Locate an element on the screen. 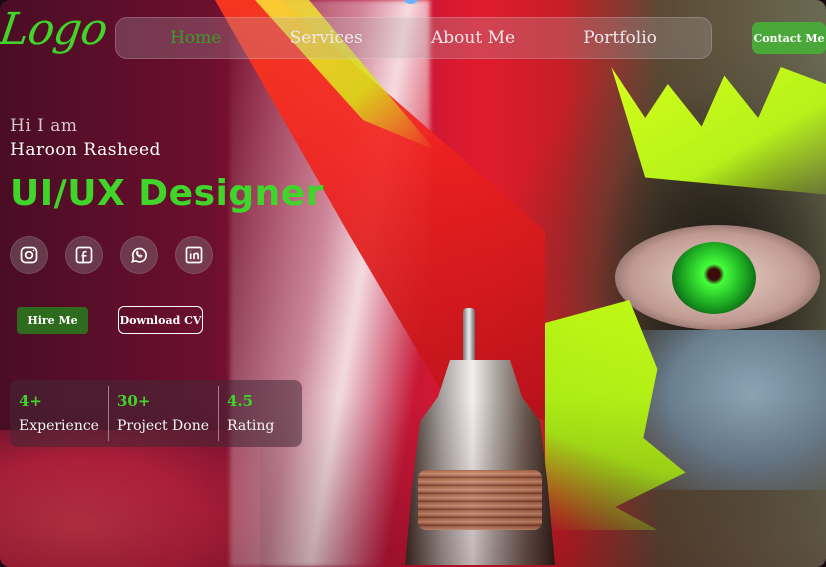 The image size is (826, 567). social-links is located at coordinates (111, 255).